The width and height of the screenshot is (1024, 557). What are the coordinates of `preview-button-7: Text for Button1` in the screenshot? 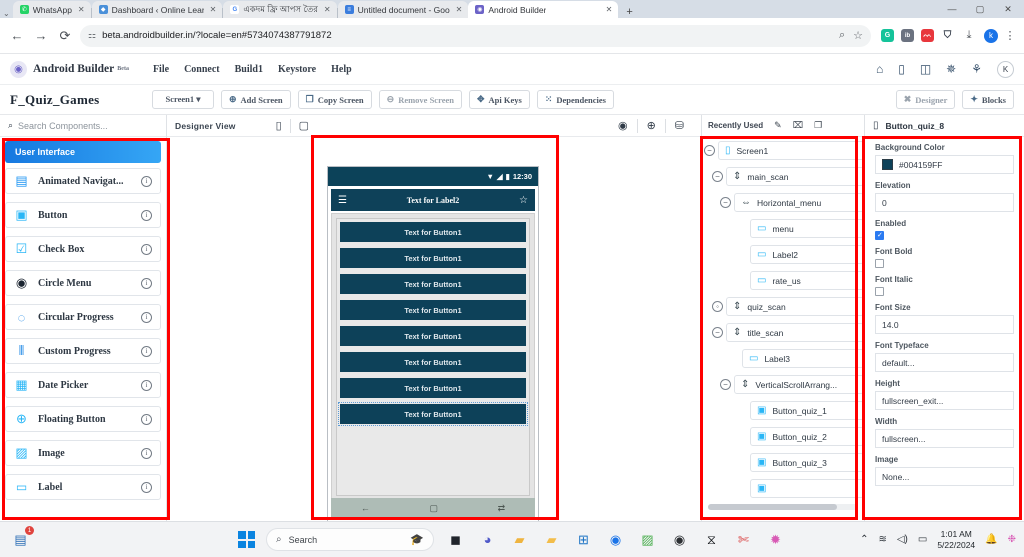 It's located at (433, 388).